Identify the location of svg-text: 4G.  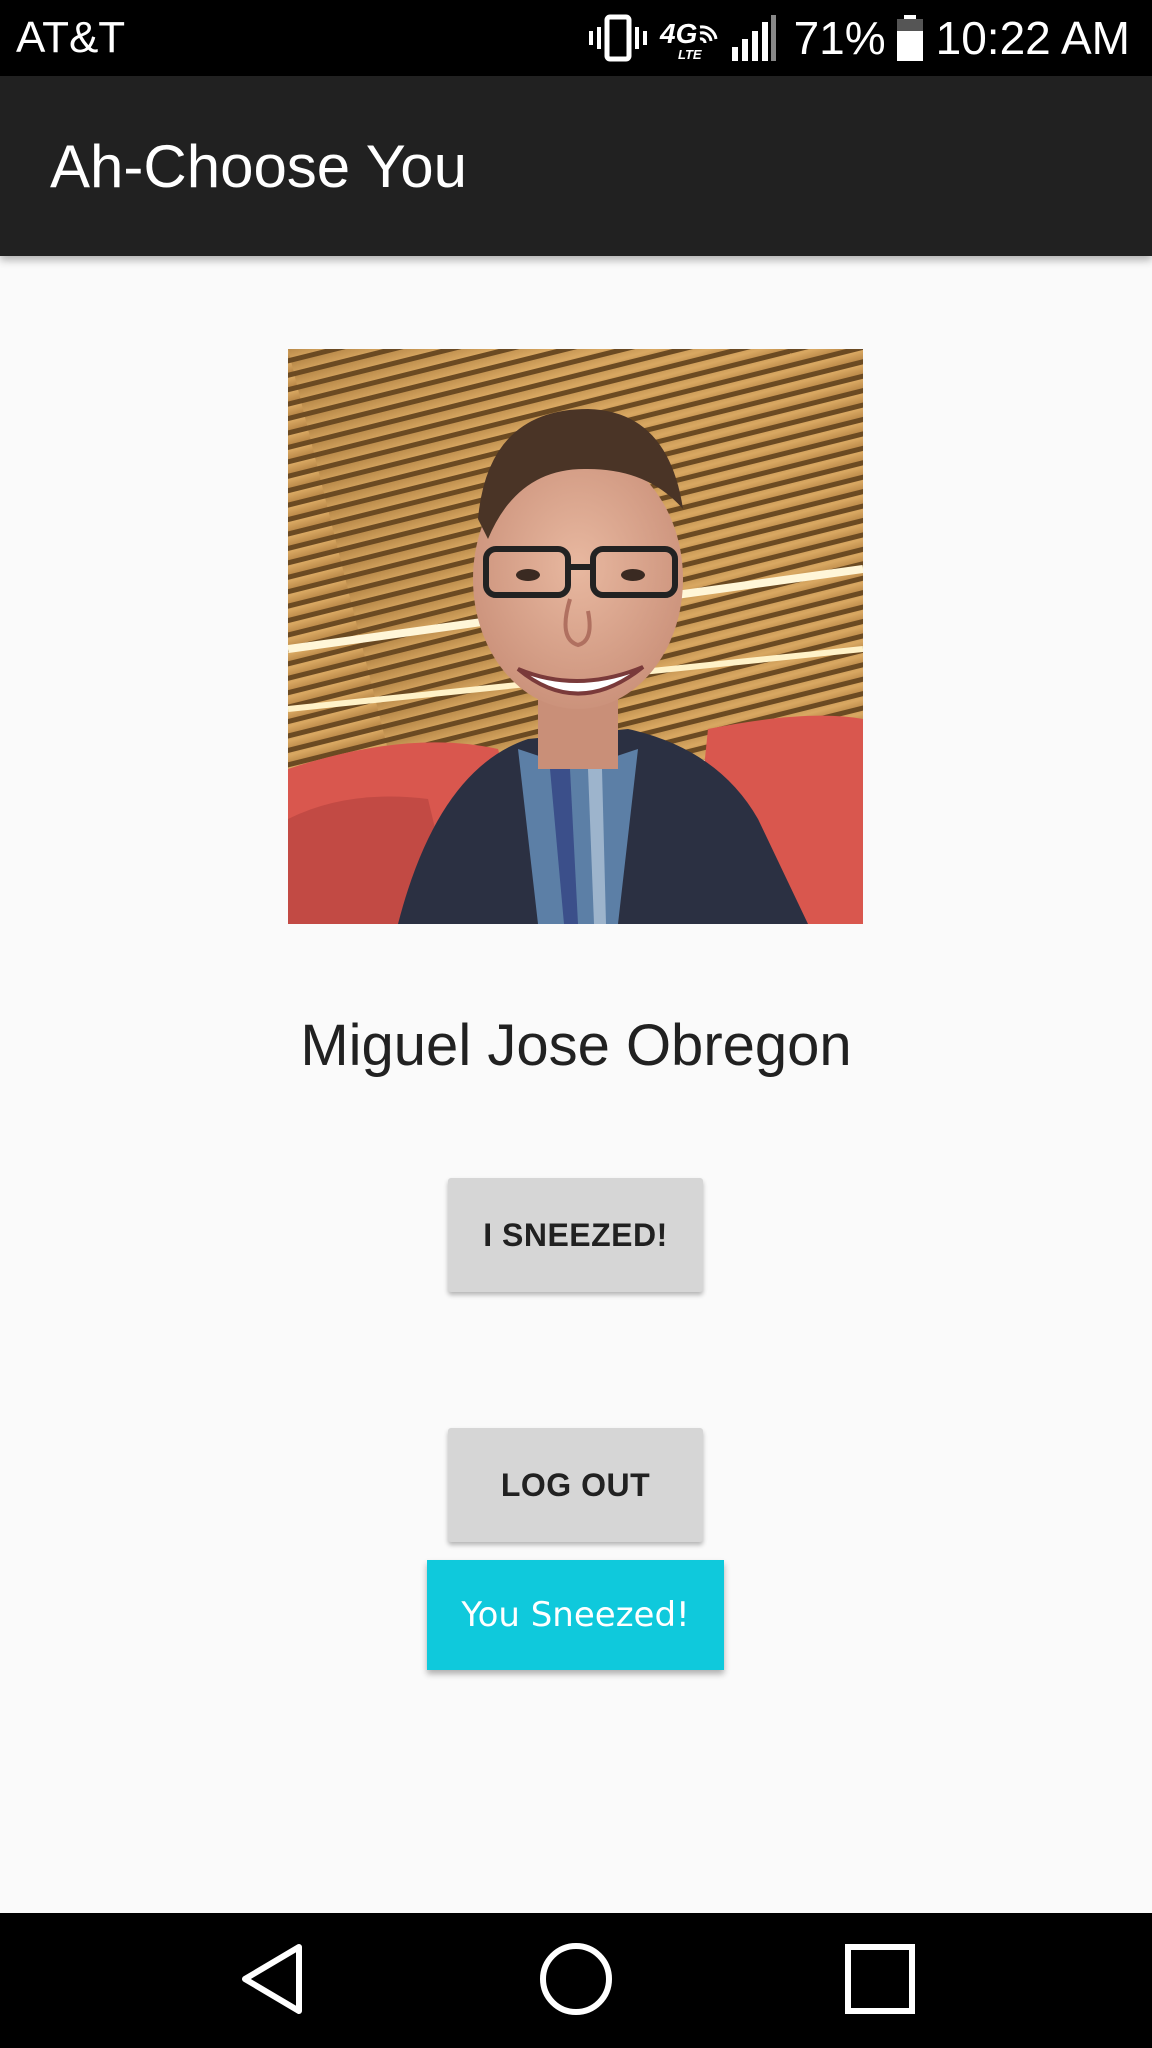
(678, 33).